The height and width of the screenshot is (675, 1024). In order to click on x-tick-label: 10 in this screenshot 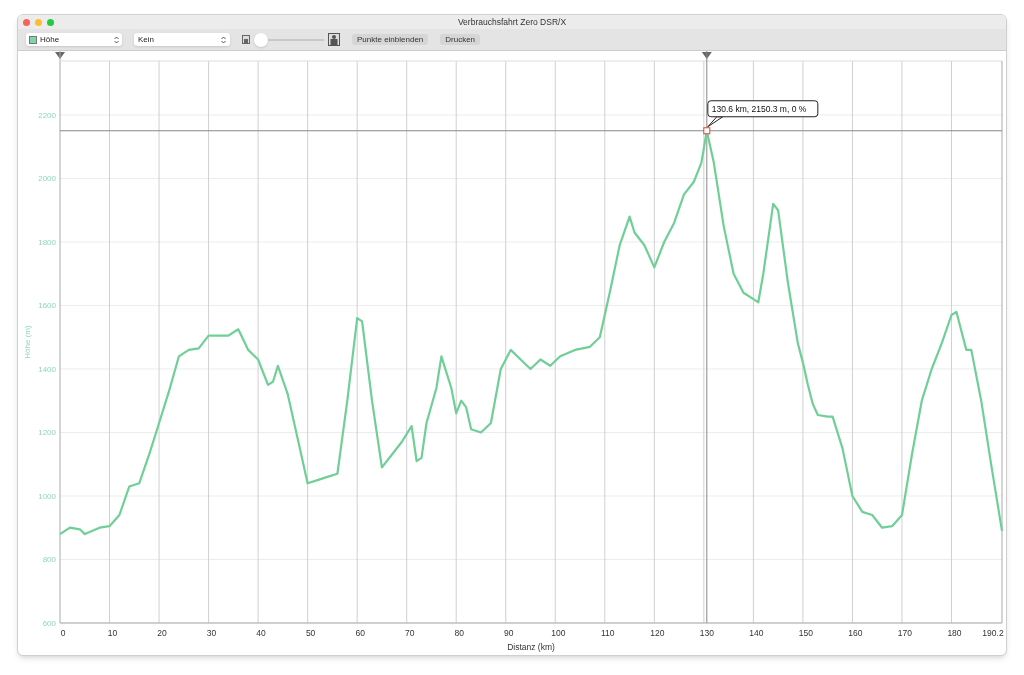, I will do `click(112, 633)`.